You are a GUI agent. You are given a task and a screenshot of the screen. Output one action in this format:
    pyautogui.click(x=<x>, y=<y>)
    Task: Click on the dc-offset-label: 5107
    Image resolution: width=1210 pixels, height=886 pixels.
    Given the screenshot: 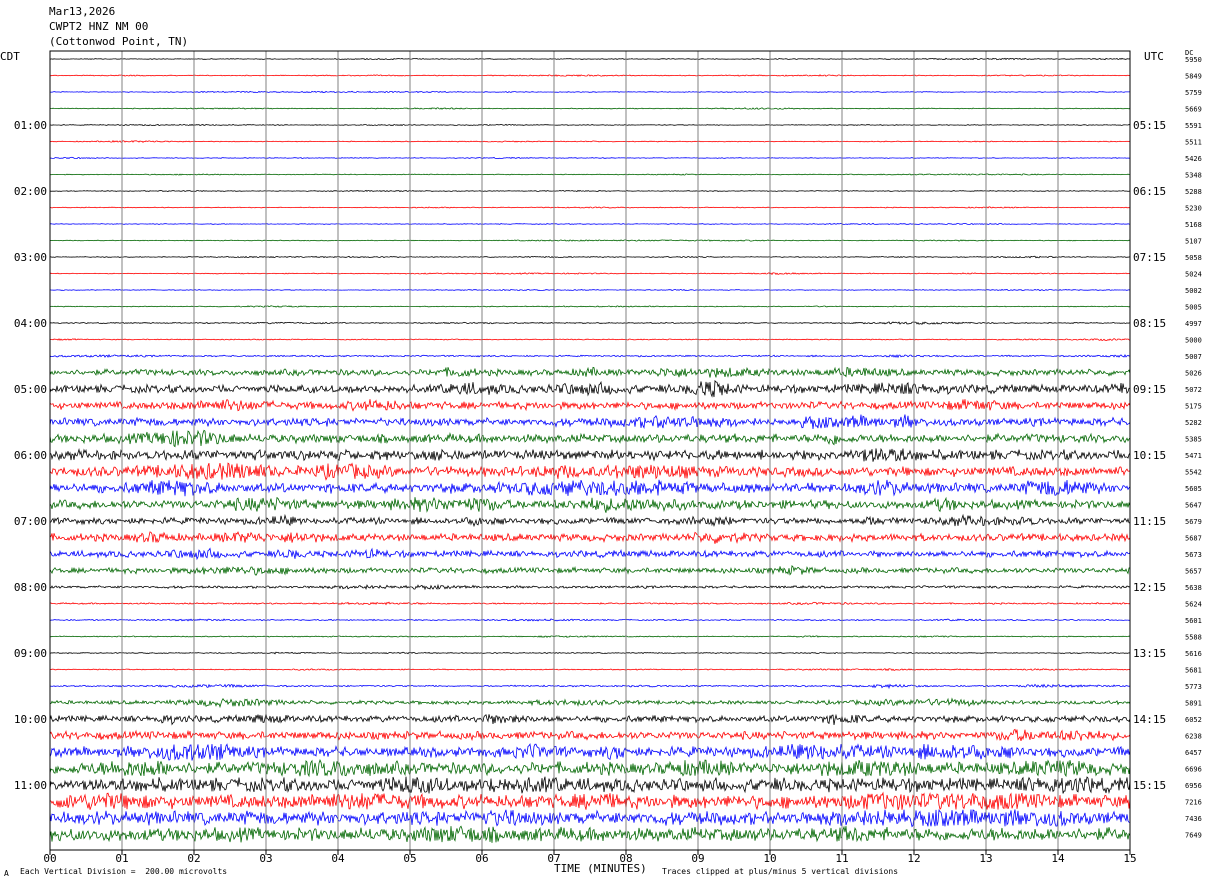 What is the action you would take?
    pyautogui.click(x=1193, y=242)
    